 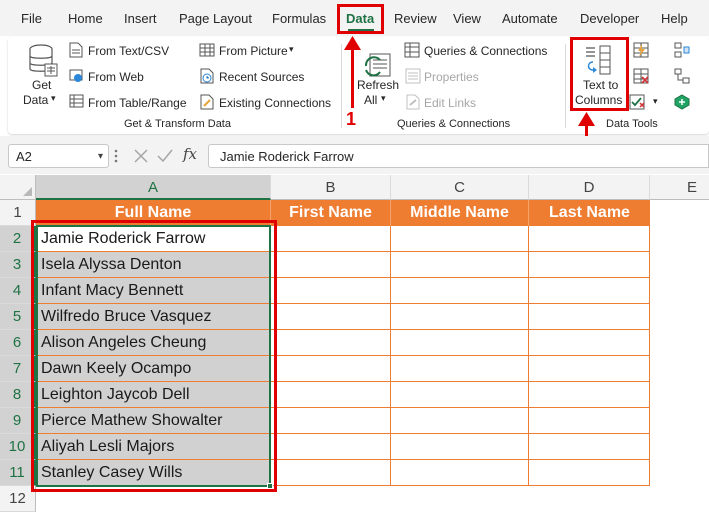 I want to click on name-box: A2 ▾, so click(x=58, y=156).